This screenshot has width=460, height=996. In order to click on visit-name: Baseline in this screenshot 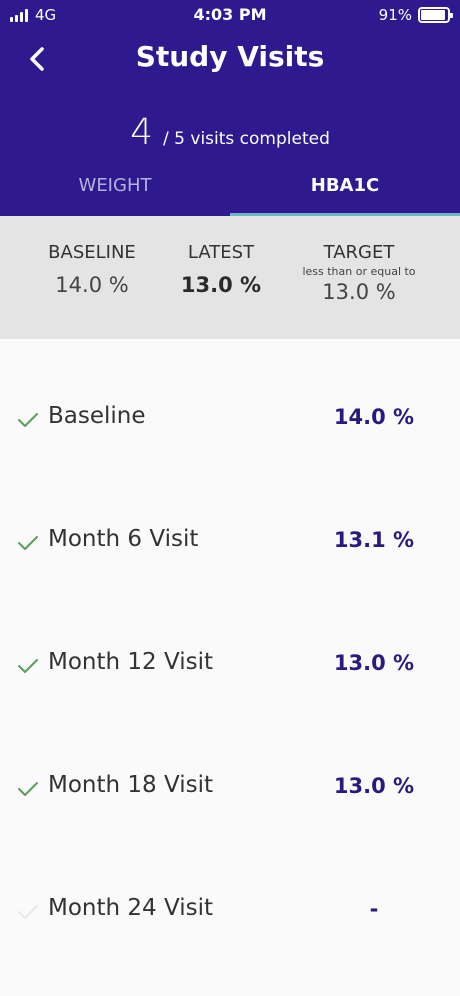, I will do `click(97, 416)`.